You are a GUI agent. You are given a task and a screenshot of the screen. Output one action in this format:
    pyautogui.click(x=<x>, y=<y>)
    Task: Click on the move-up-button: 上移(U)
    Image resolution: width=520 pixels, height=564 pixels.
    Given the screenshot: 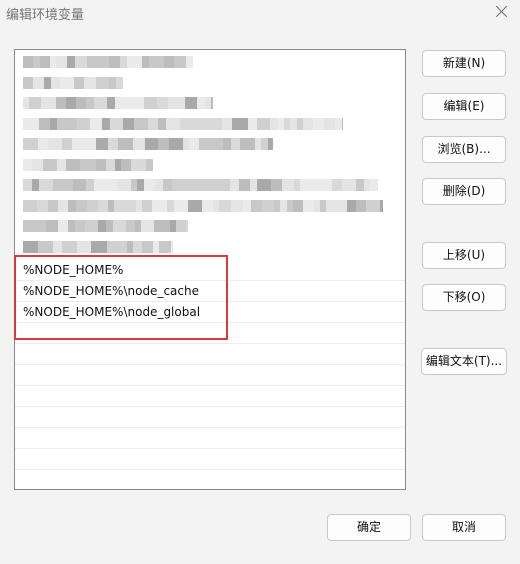 What is the action you would take?
    pyautogui.click(x=464, y=255)
    